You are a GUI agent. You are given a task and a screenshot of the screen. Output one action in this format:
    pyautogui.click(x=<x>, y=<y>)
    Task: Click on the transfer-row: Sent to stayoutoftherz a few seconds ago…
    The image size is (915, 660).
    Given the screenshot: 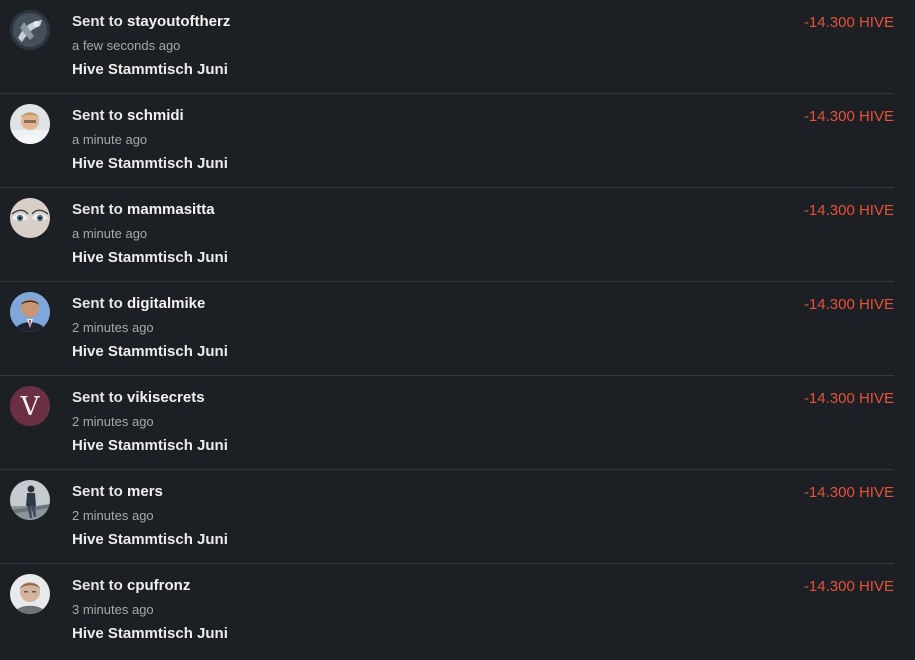 What is the action you would take?
    pyautogui.click(x=447, y=47)
    